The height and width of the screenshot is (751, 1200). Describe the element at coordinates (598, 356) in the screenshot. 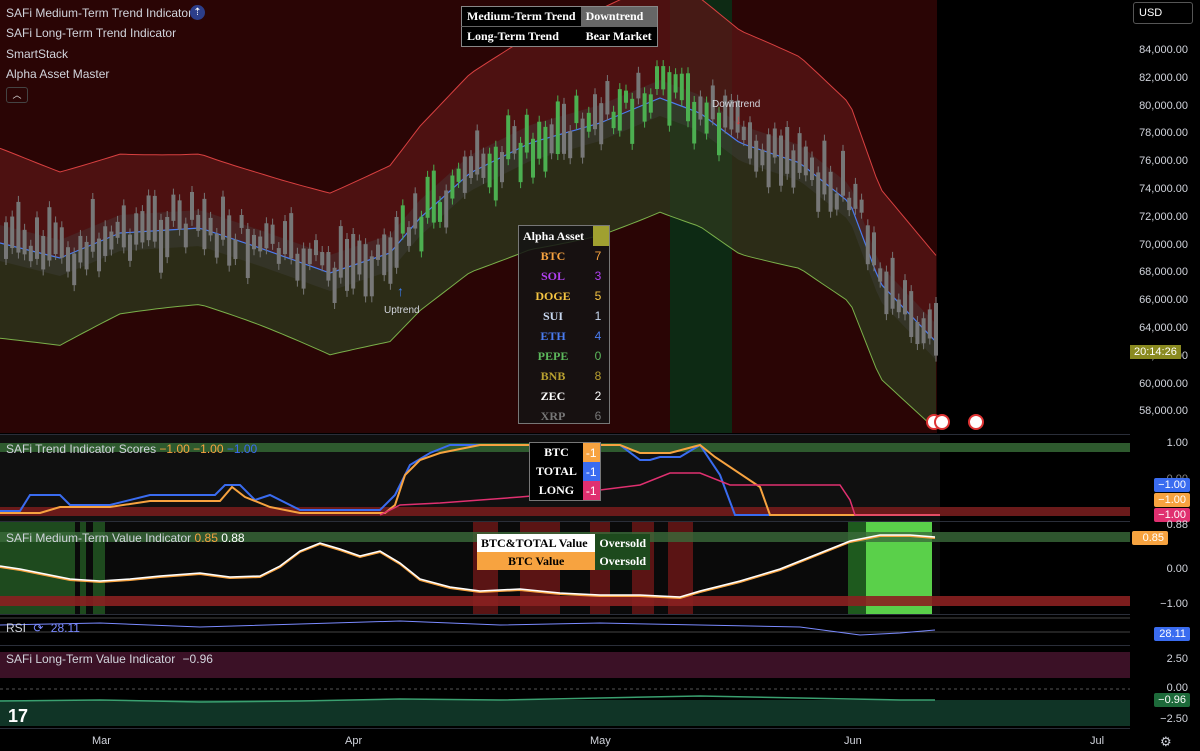

I see `alpha-asset-rank: 0` at that location.